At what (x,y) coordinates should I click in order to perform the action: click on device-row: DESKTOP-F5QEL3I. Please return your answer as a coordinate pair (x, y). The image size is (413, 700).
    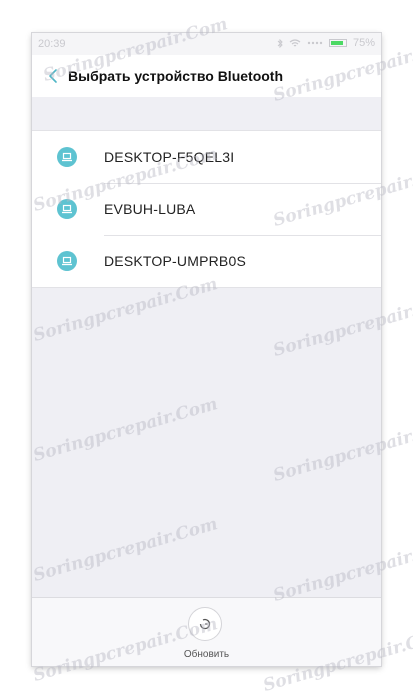
    Looking at the image, I should click on (206, 157).